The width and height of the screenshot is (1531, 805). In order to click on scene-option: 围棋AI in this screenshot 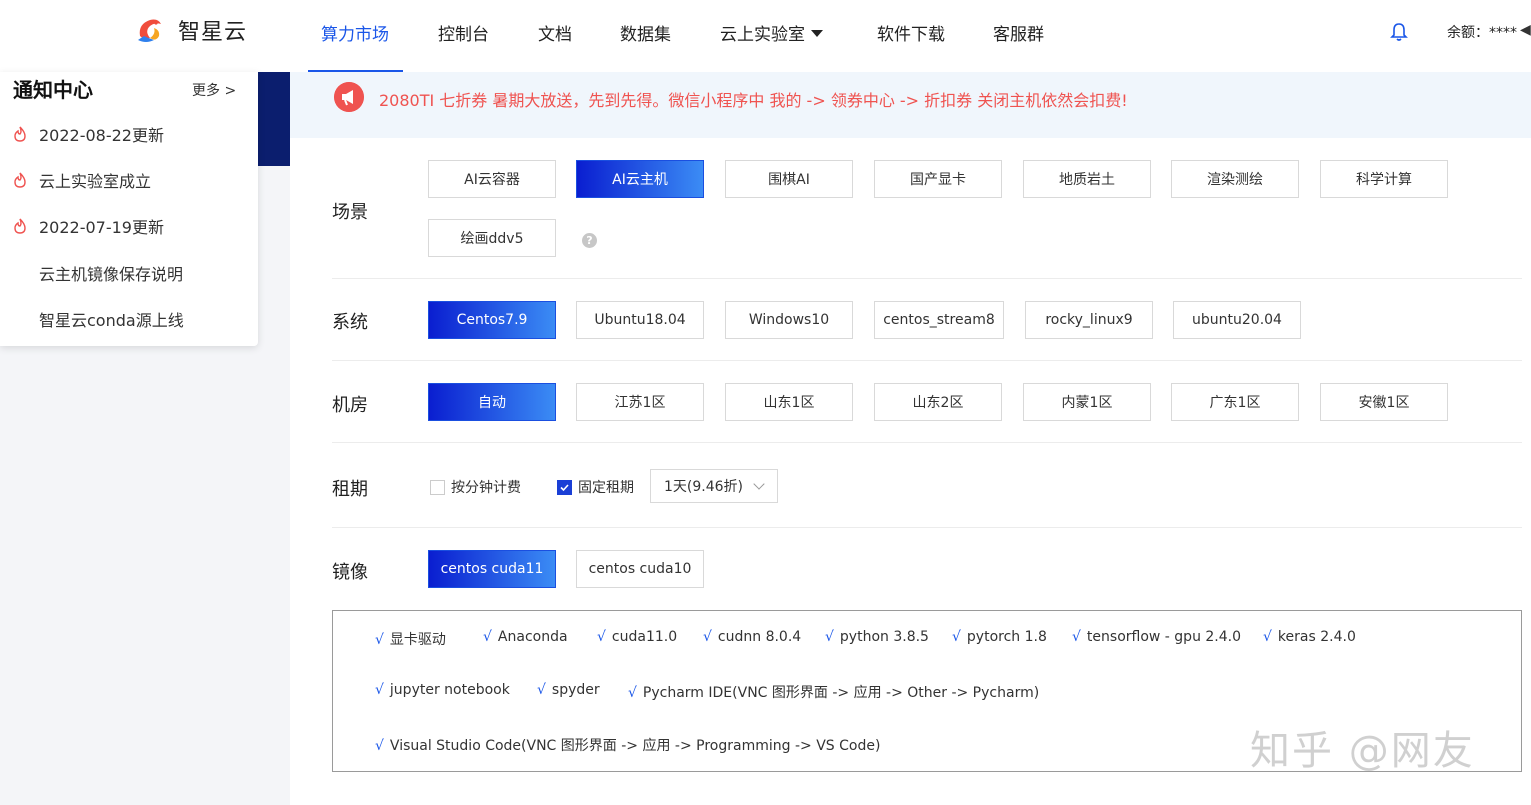, I will do `click(789, 179)`.